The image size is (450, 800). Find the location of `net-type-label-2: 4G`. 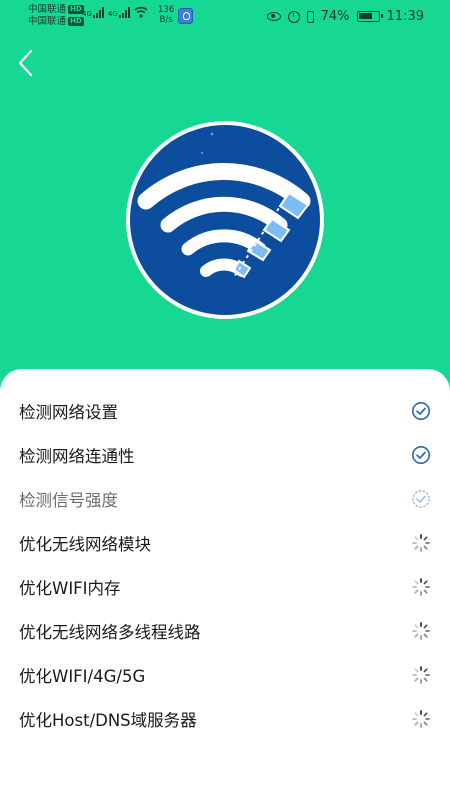

net-type-label-2: 4G is located at coordinates (112, 14).